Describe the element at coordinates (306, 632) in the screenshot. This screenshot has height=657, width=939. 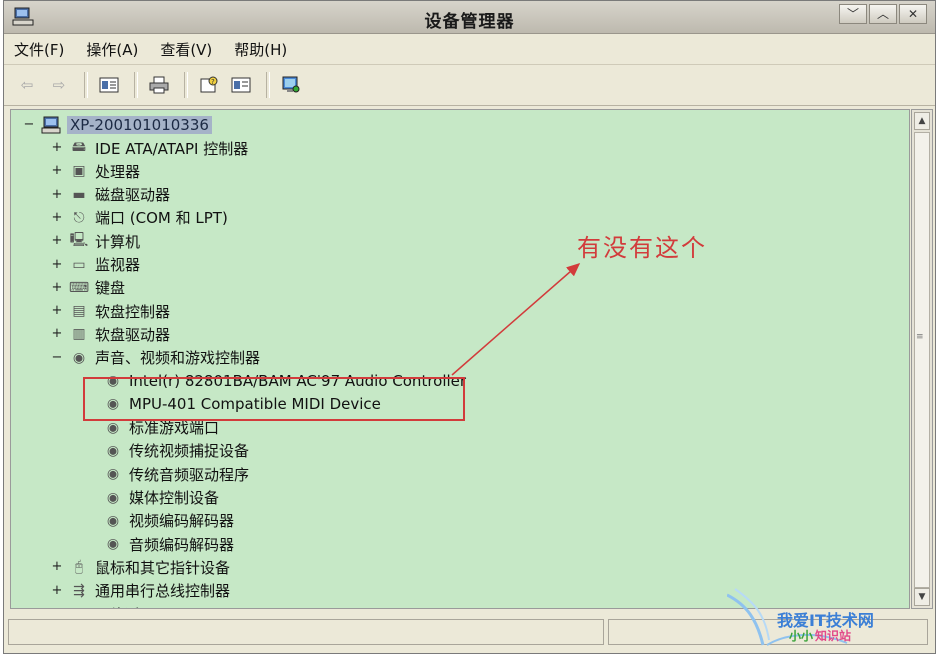
I see `status-cell-main` at that location.